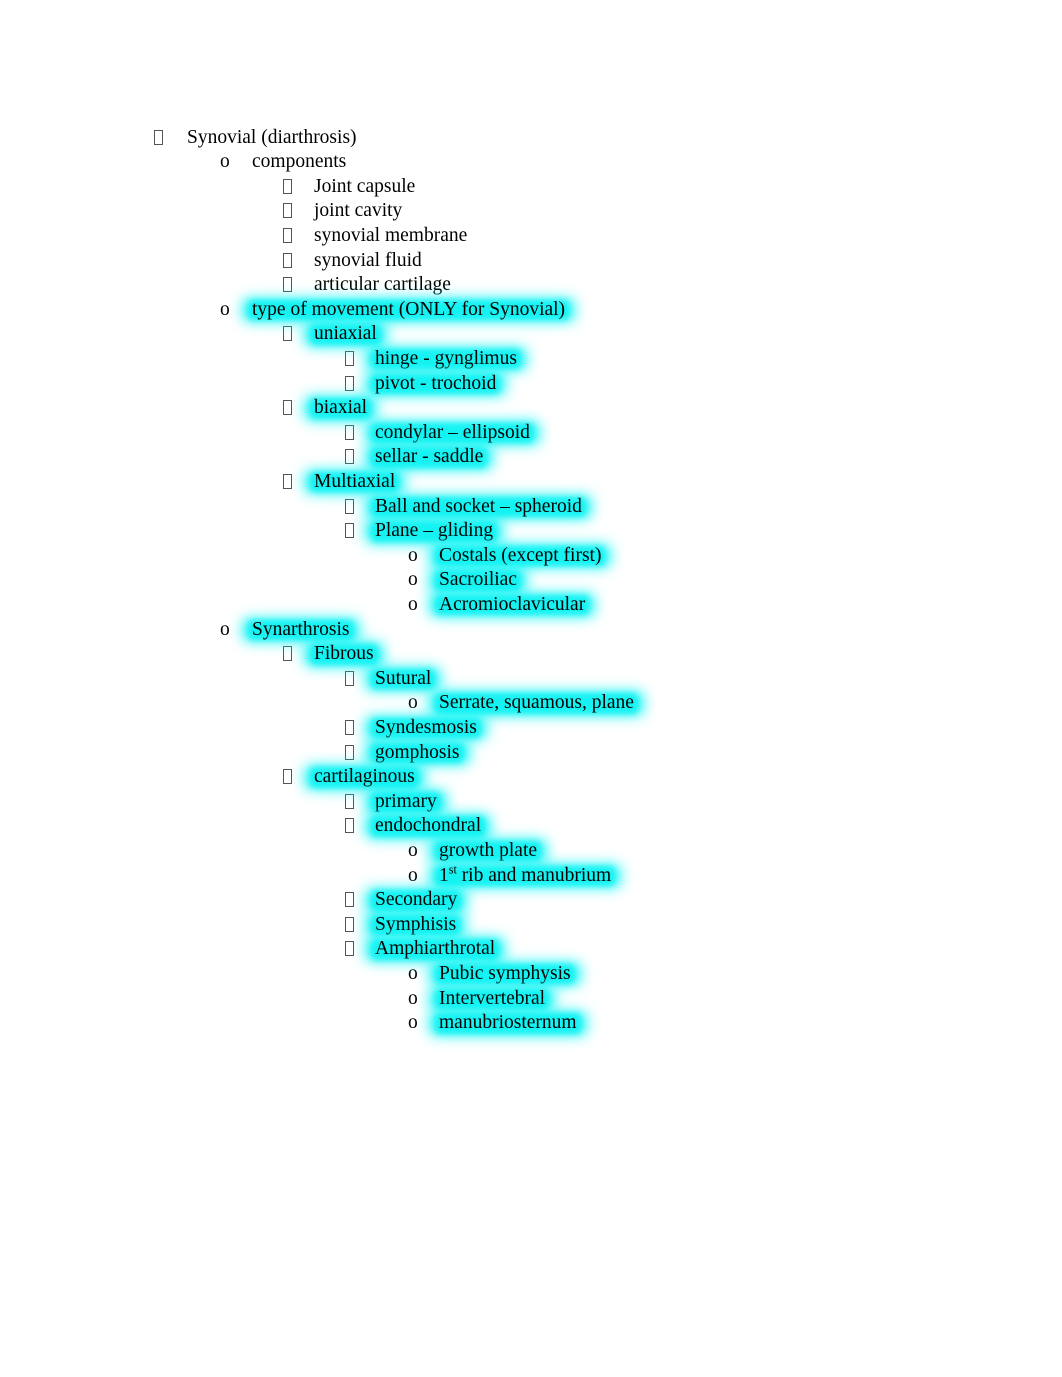 This screenshot has width=1062, height=1377. Describe the element at coordinates (435, 949) in the screenshot. I see `outline-row-text: Amphiarthrotal` at that location.